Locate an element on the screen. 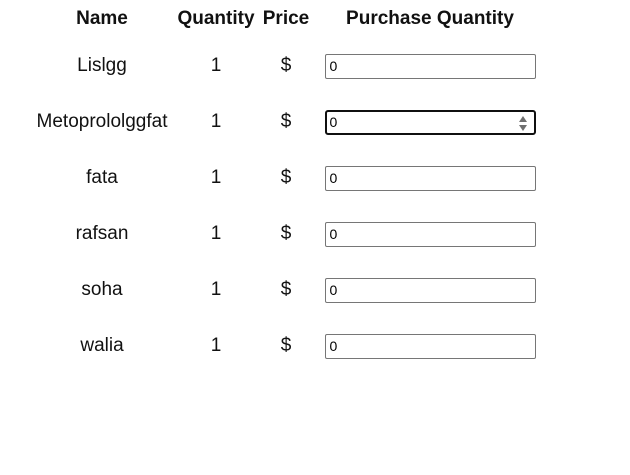  header-row: Name Quantity Price Purchase Quantity is located at coordinates (290, 19).